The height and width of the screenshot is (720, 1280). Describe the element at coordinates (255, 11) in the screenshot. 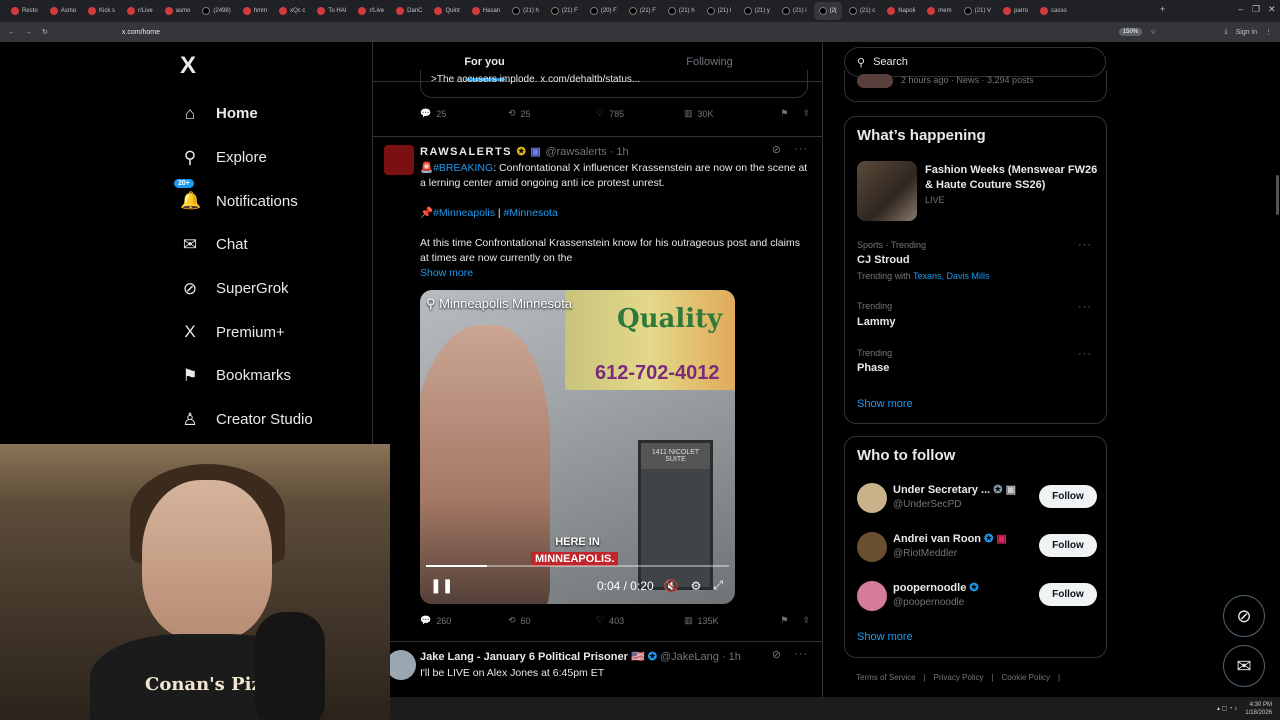

I see `browser-tab: hmm` at that location.